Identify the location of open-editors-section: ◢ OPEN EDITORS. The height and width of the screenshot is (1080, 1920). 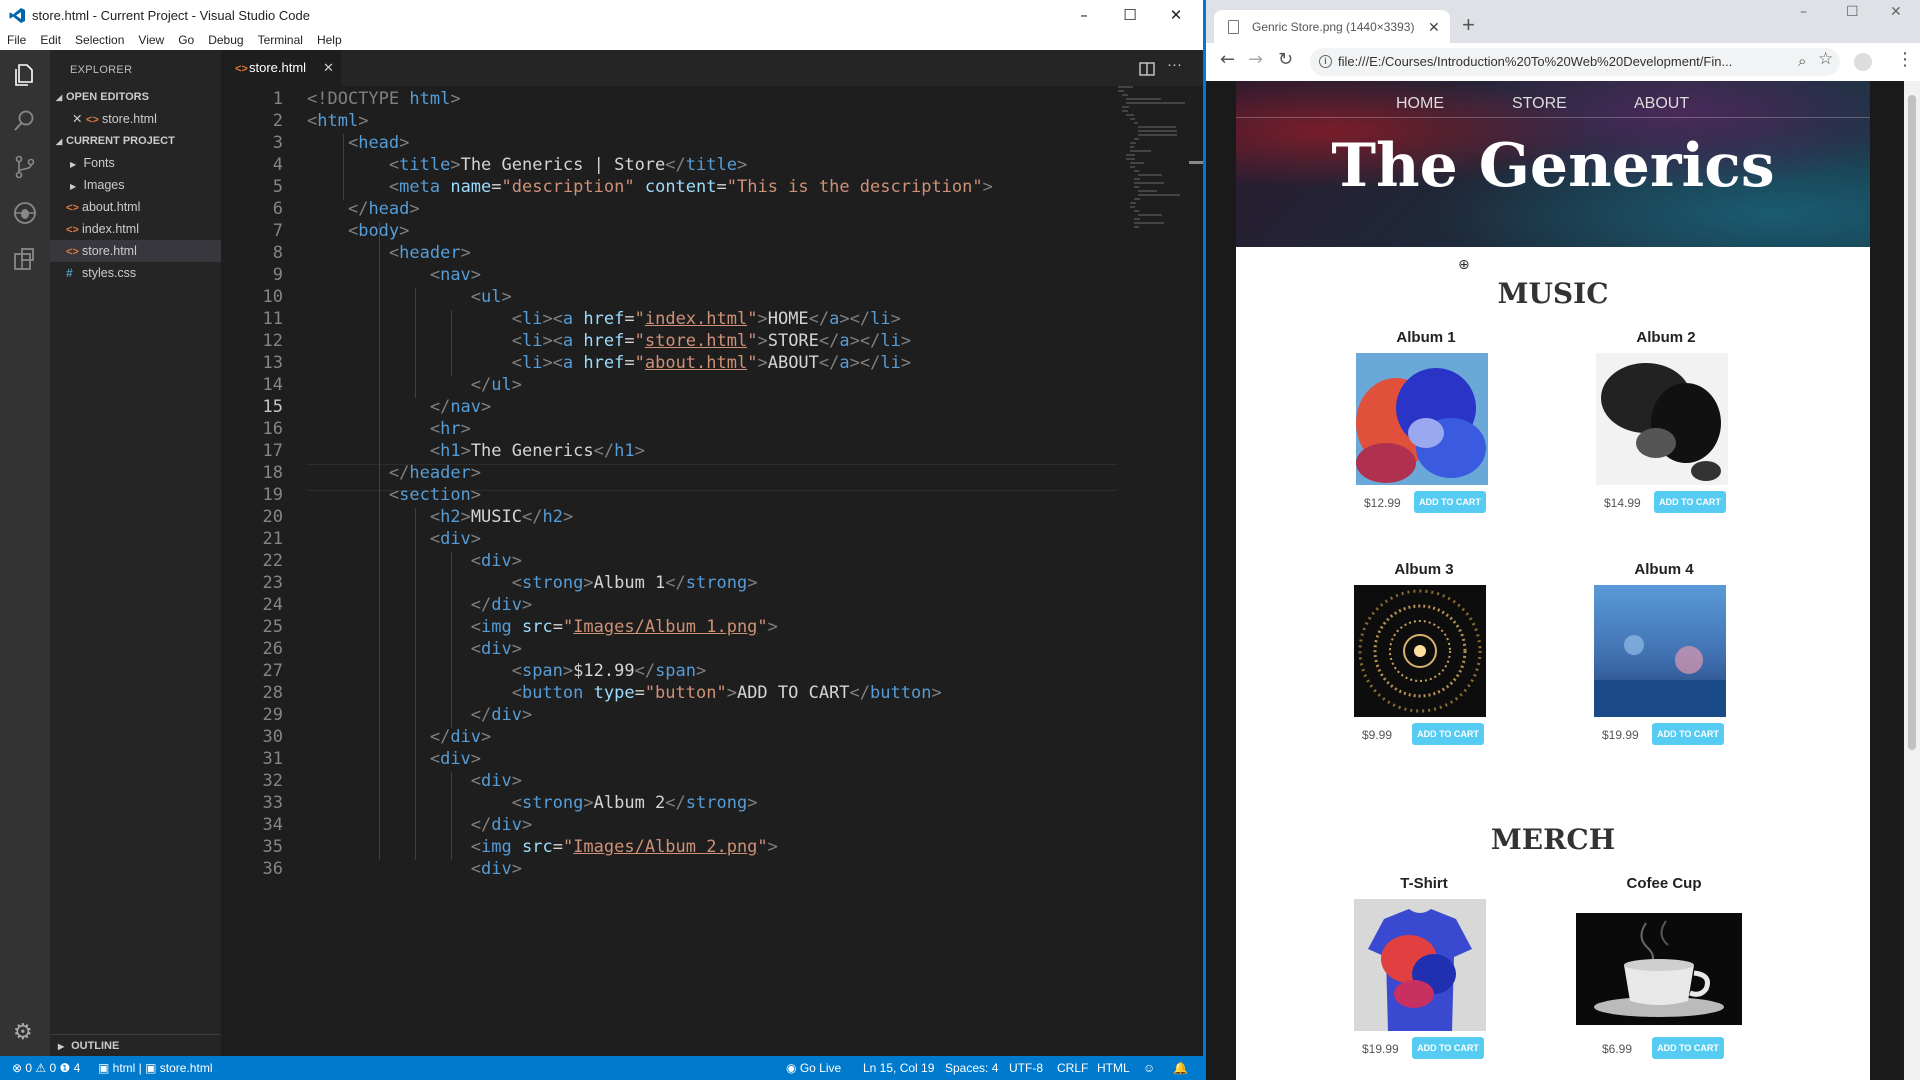
(135, 97).